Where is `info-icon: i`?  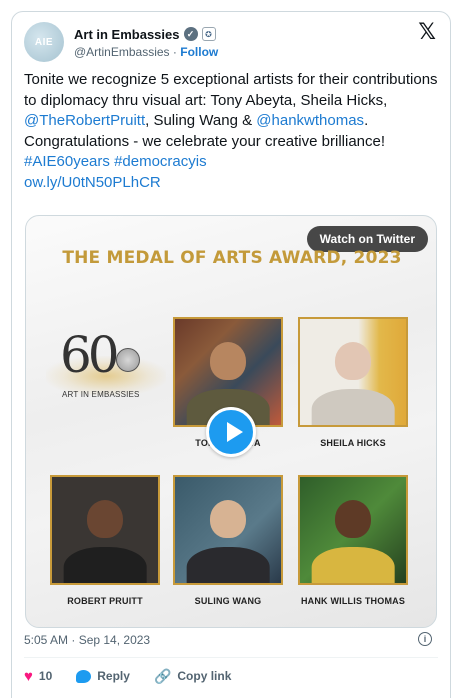
info-icon: i is located at coordinates (425, 639).